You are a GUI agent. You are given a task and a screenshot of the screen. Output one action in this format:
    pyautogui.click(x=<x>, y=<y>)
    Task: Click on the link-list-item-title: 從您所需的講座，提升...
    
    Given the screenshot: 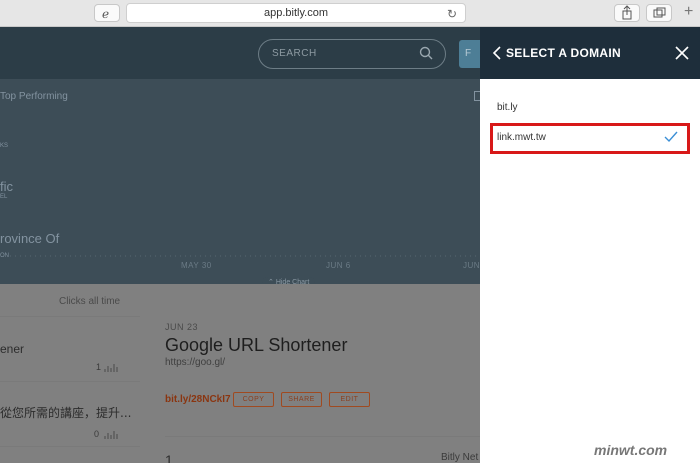 What is the action you would take?
    pyautogui.click(x=65, y=412)
    